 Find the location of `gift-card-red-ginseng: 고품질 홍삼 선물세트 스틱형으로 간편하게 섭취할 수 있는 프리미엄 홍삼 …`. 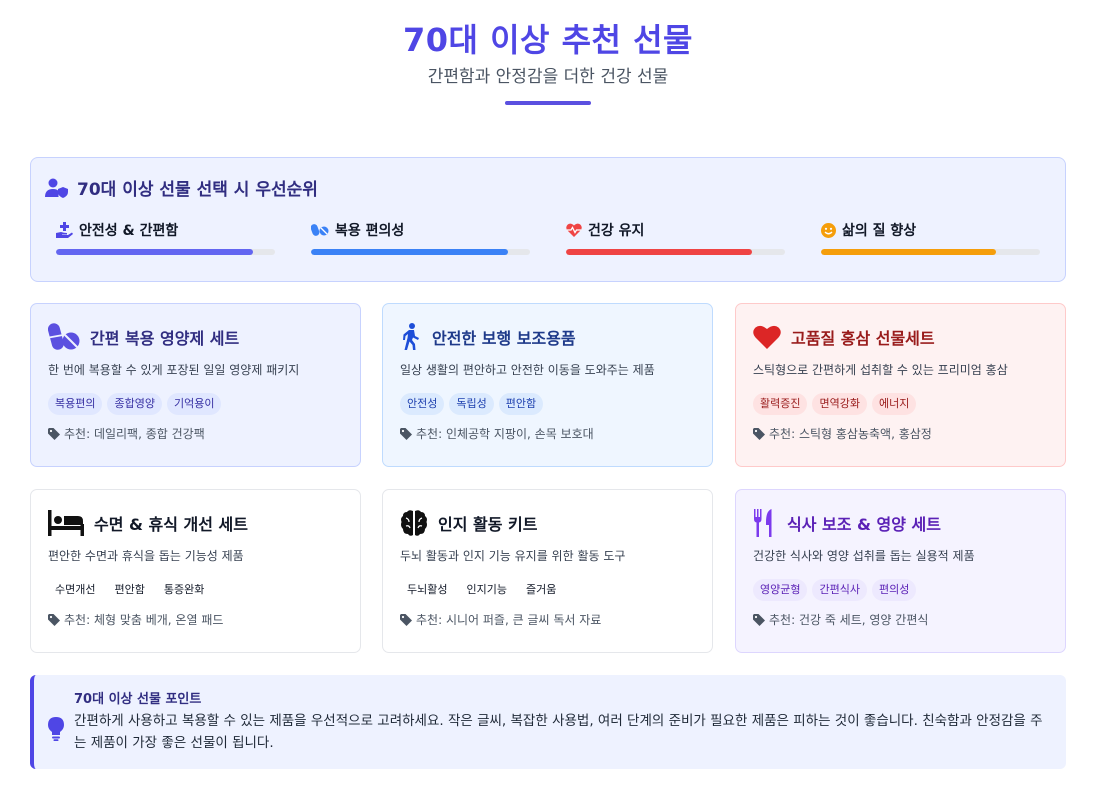

gift-card-red-ginseng: 고품질 홍삼 선물세트 스틱형으로 간편하게 섭취할 수 있는 프리미엄 홍삼 … is located at coordinates (900, 385).